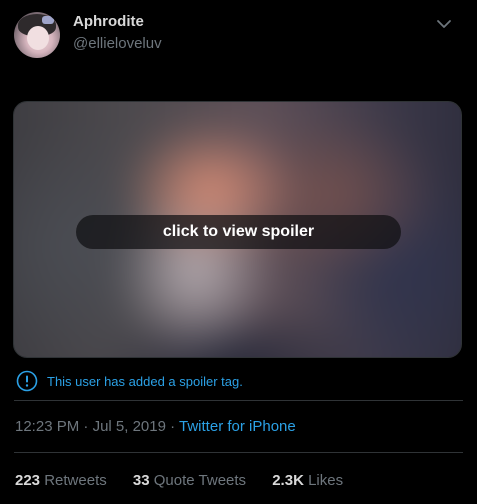  I want to click on retweets-stat: 223 Retweets, so click(61, 480).